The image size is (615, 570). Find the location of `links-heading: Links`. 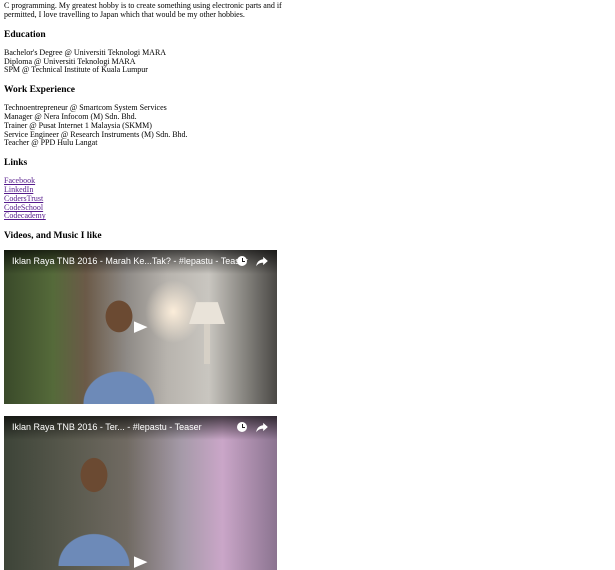

links-heading: Links is located at coordinates (16, 163).